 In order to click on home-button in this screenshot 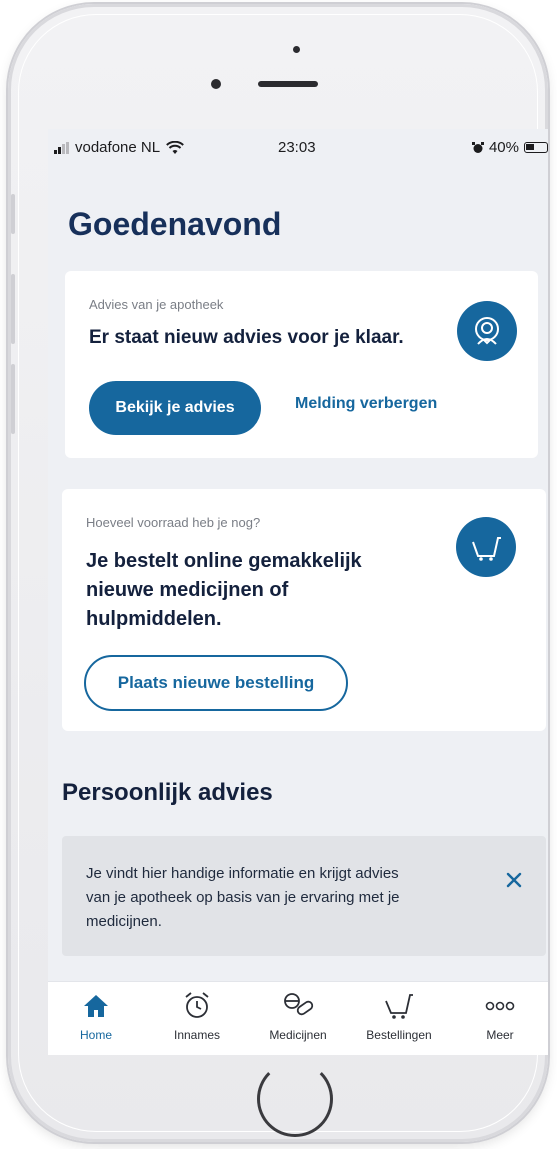, I will do `click(295, 1099)`.